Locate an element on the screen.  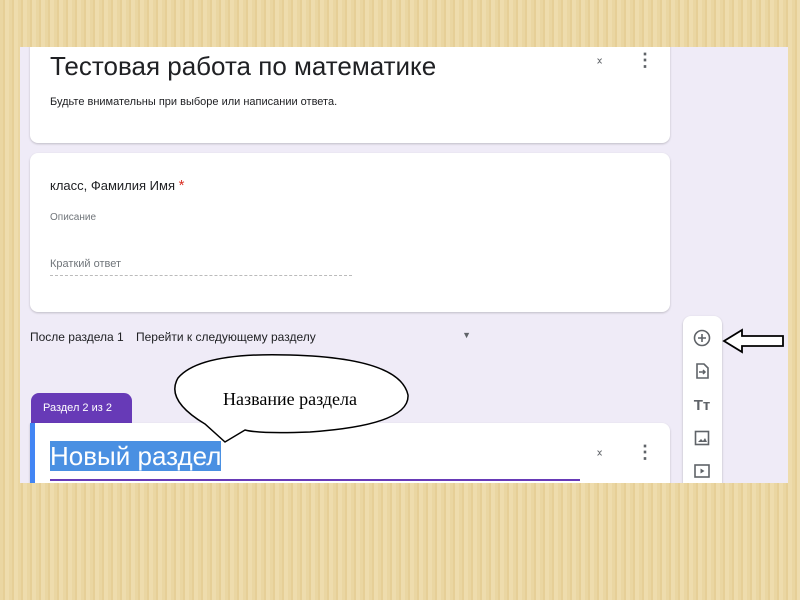
callout-text: Название раздела is located at coordinates (290, 399).